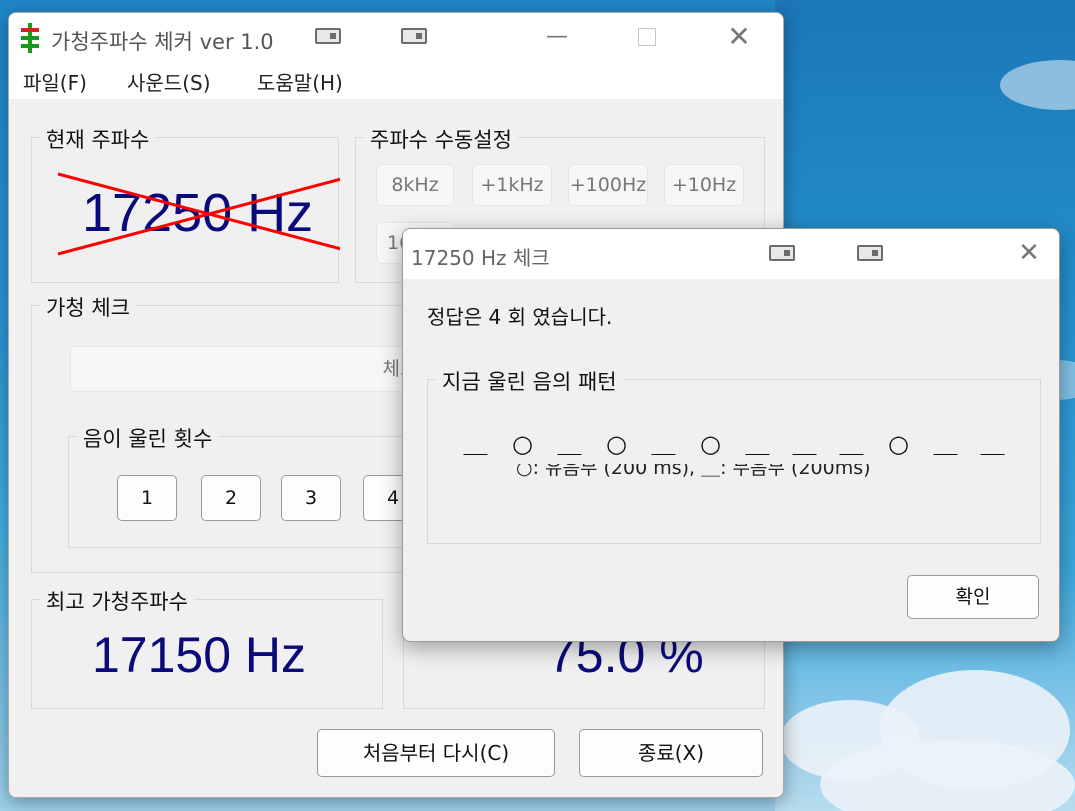  I want to click on count-3-button: 3, so click(311, 498).